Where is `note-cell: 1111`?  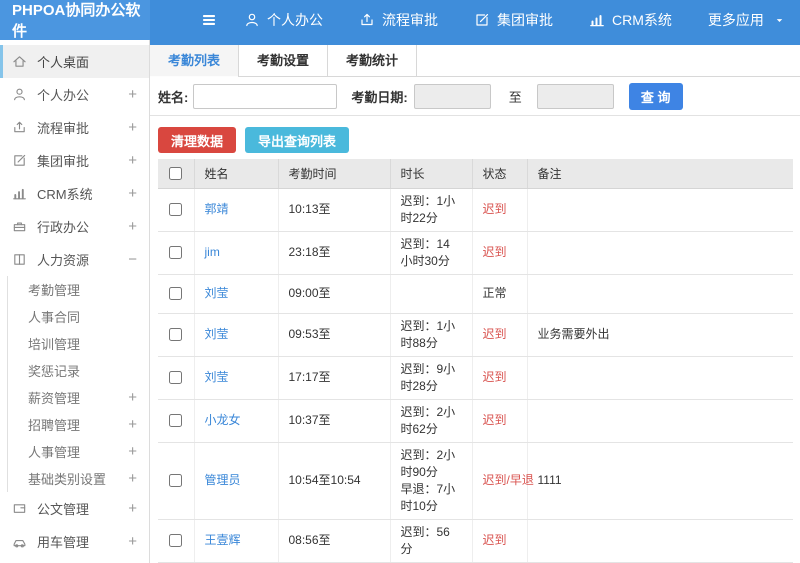 note-cell: 1111 is located at coordinates (659, 481).